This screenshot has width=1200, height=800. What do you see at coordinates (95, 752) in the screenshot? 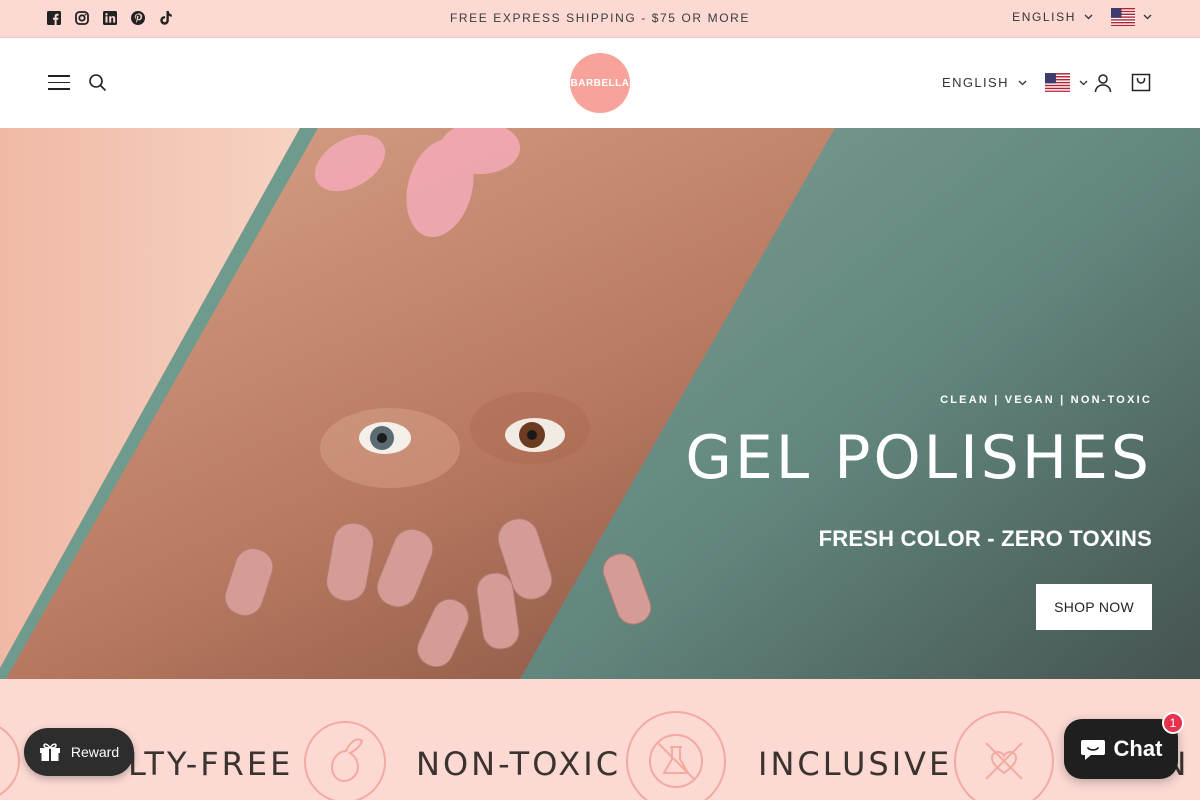
I see `reward-label: Reward` at bounding box center [95, 752].